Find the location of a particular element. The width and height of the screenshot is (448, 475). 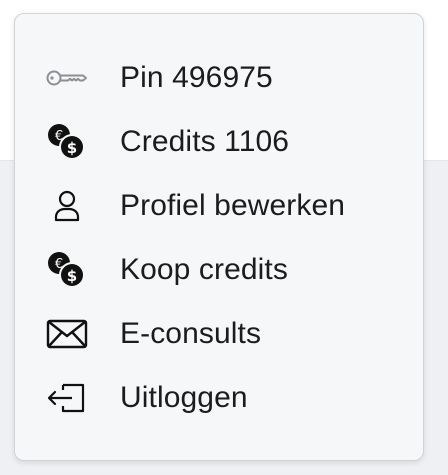

menu-item-pin: Pin 496975 is located at coordinates (219, 78).